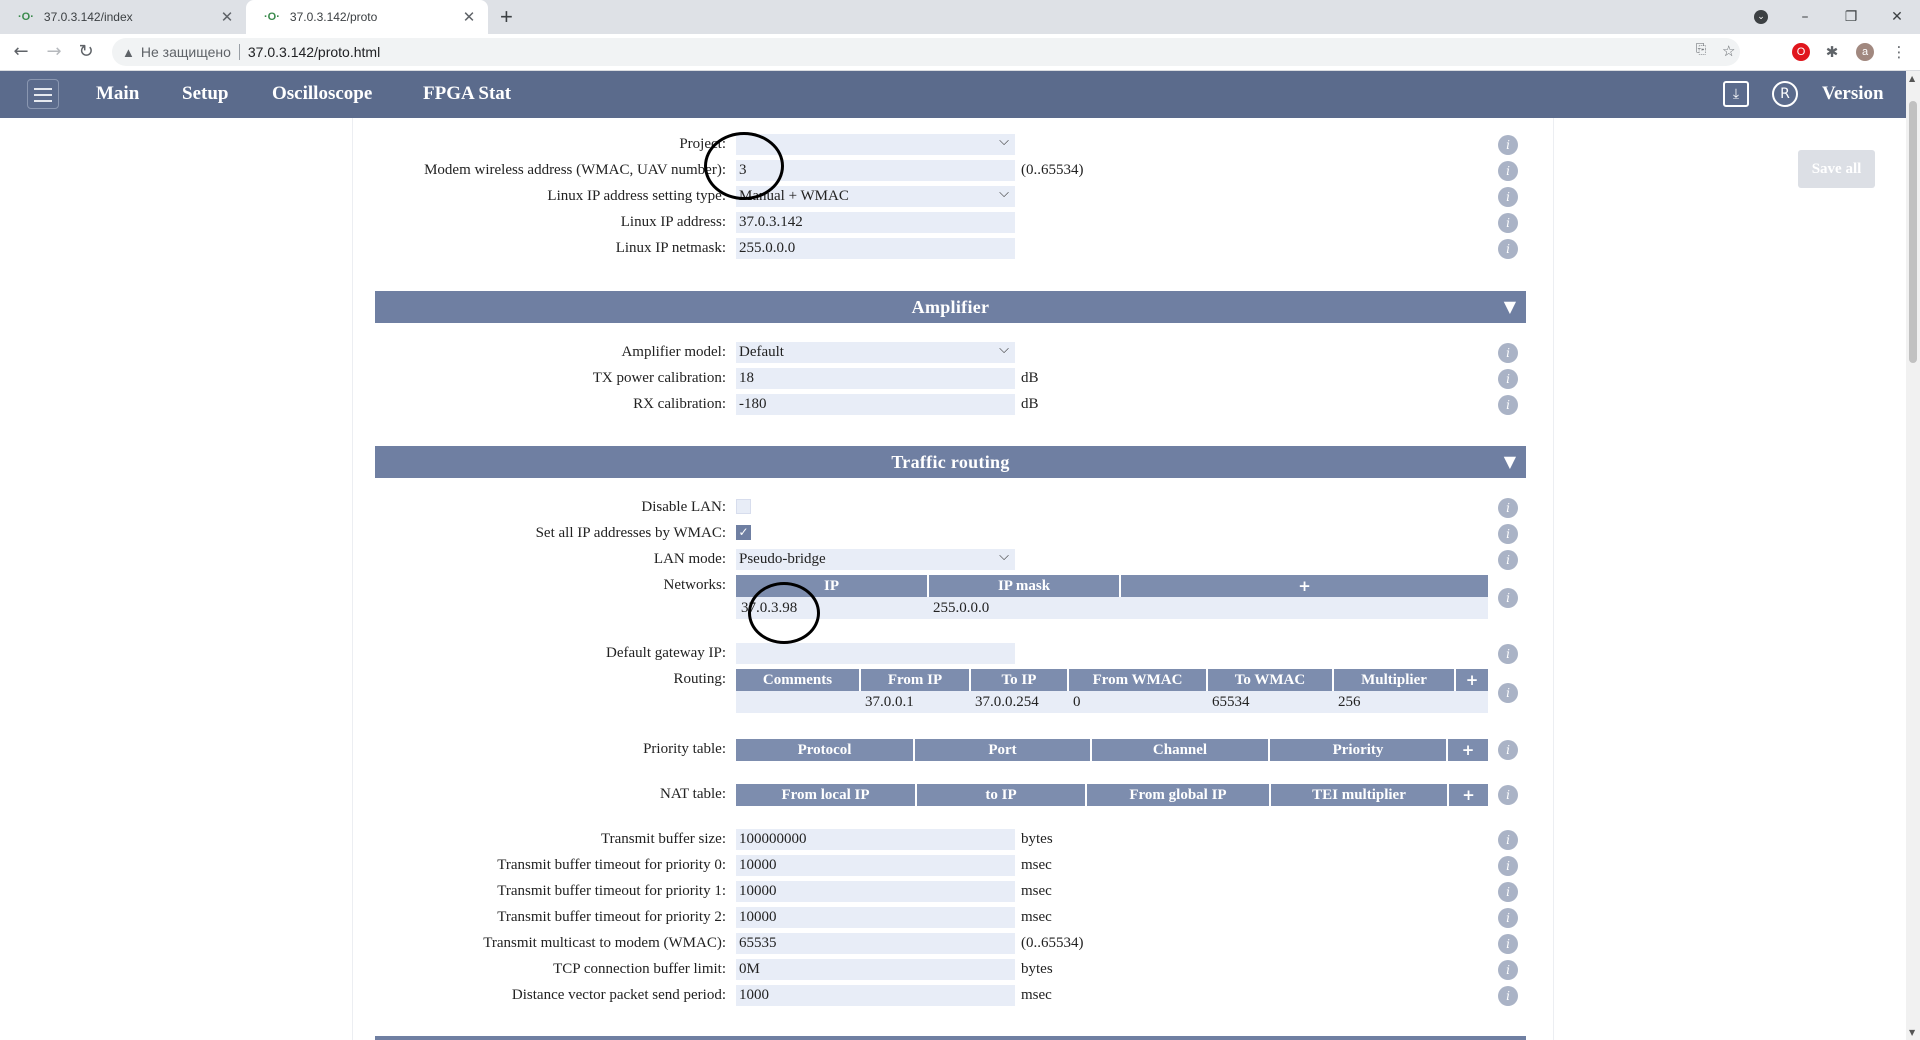 This screenshot has width=1920, height=1040. What do you see at coordinates (367, 17) in the screenshot?
I see `browser-tab-proto: ·O· 37.0.3.142/proto ✕` at bounding box center [367, 17].